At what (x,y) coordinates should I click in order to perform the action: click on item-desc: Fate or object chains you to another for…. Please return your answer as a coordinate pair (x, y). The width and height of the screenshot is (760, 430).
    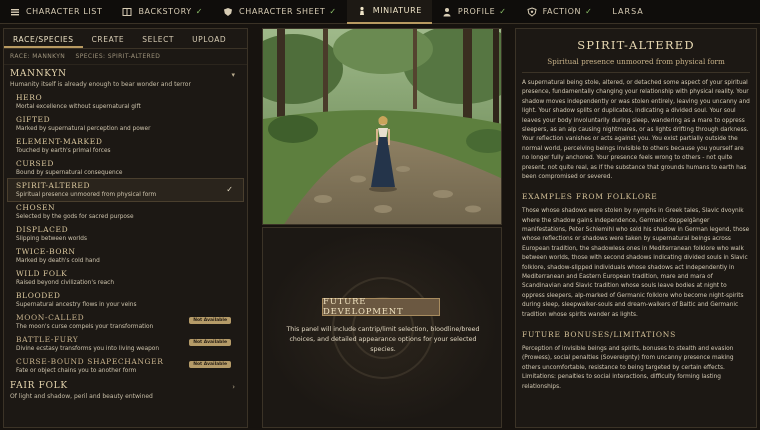
    Looking at the image, I should click on (76, 371).